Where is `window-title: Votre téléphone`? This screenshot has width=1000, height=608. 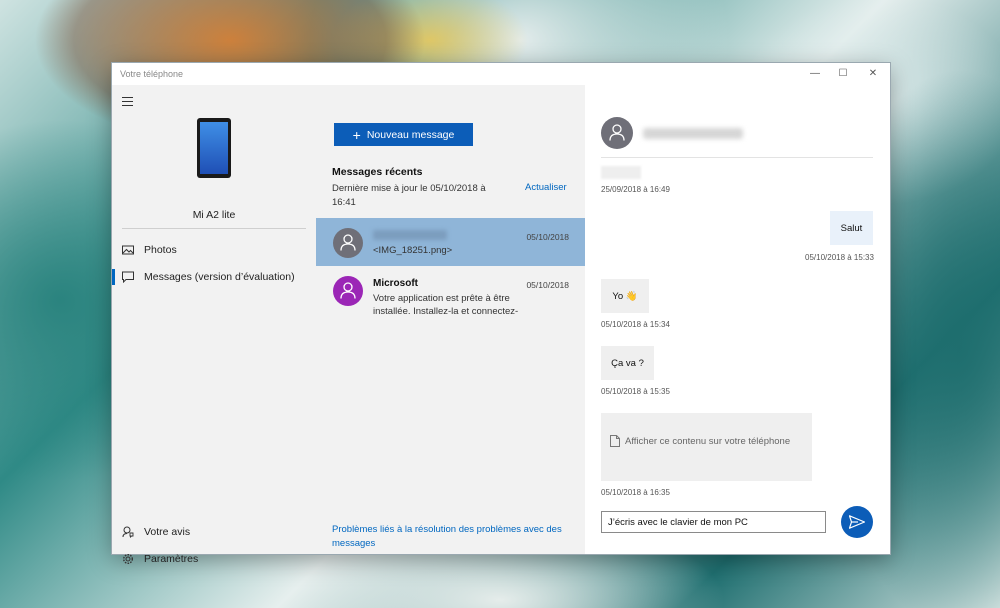
window-title: Votre téléphone is located at coordinates (152, 74).